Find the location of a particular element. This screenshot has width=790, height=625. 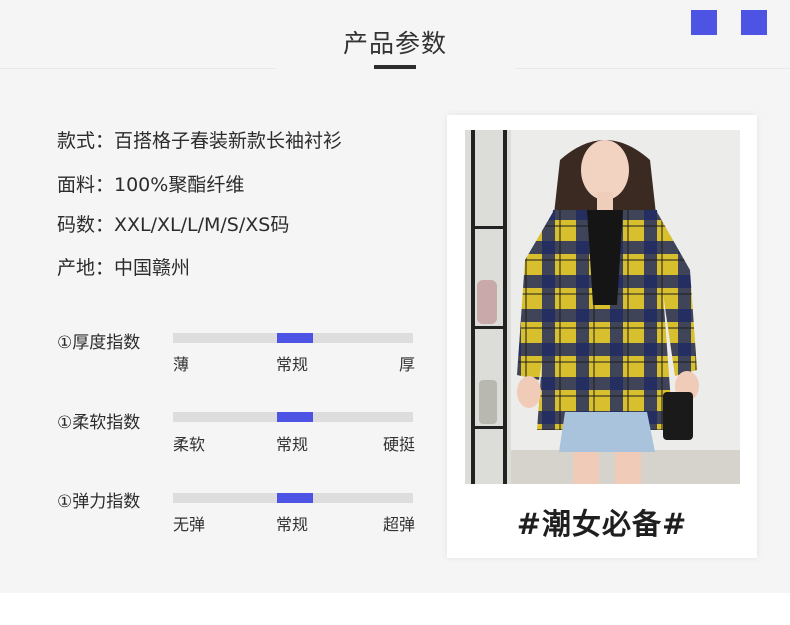

product-caption: #潮女必备# is located at coordinates (602, 524).